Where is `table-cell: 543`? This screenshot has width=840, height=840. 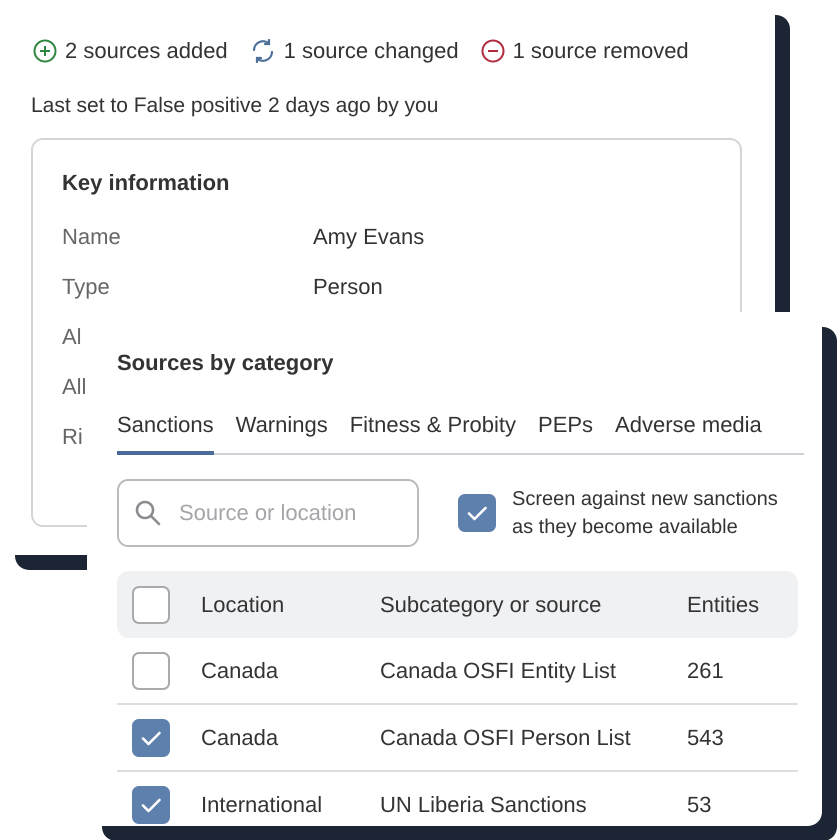 table-cell: 543 is located at coordinates (705, 737).